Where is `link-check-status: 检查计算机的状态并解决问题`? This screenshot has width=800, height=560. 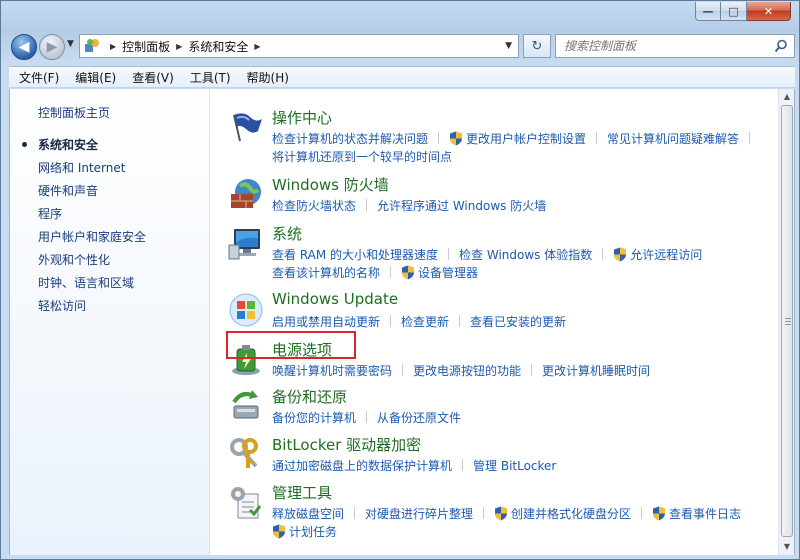
link-check-status: 检查计算机的状态并解决问题 is located at coordinates (350, 138).